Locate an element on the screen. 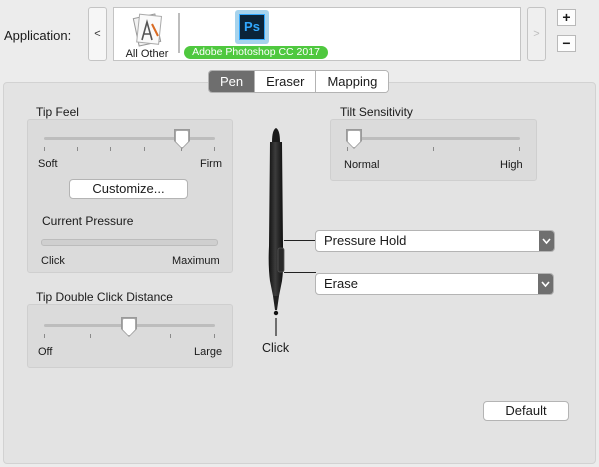  application-list: All Other Ps Adobe Photoshop CC 2017 is located at coordinates (317, 34).